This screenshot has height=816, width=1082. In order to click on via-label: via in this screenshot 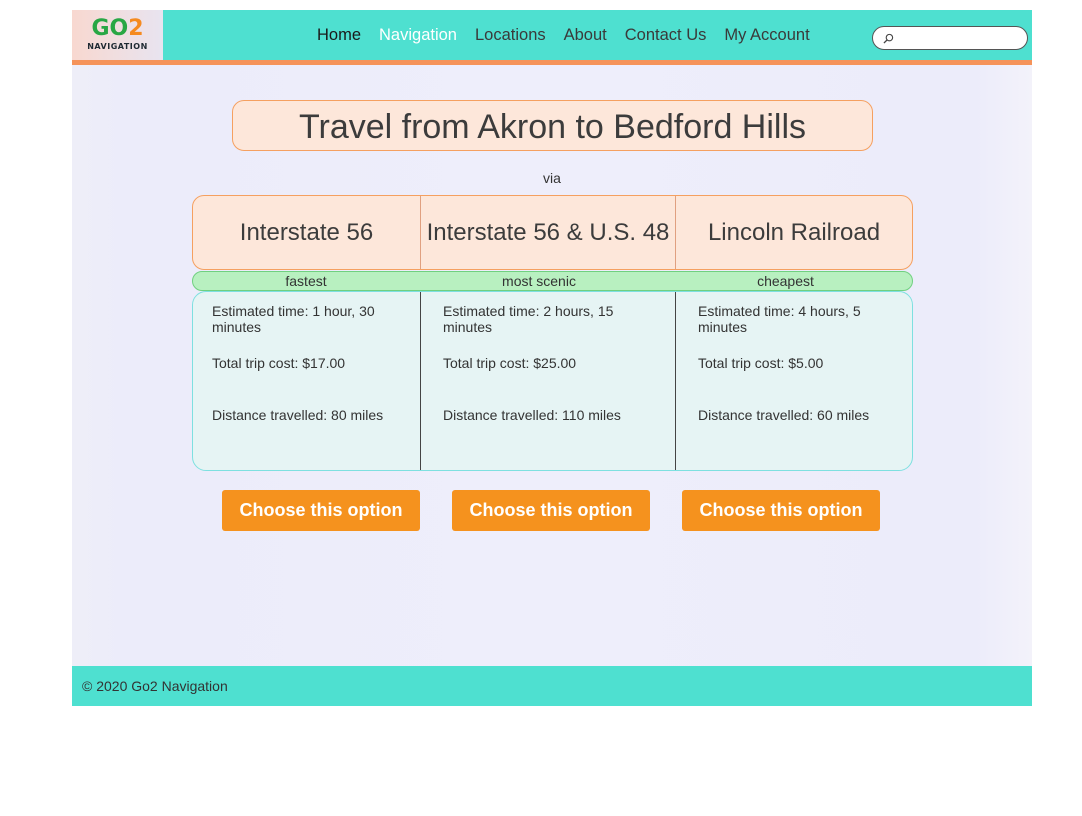, I will do `click(552, 178)`.